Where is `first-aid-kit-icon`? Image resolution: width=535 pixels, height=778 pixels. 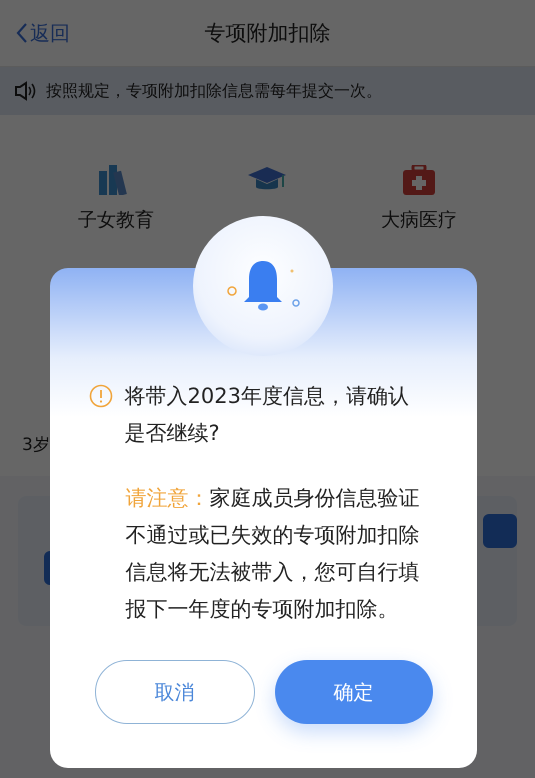
first-aid-kit-icon is located at coordinates (419, 180).